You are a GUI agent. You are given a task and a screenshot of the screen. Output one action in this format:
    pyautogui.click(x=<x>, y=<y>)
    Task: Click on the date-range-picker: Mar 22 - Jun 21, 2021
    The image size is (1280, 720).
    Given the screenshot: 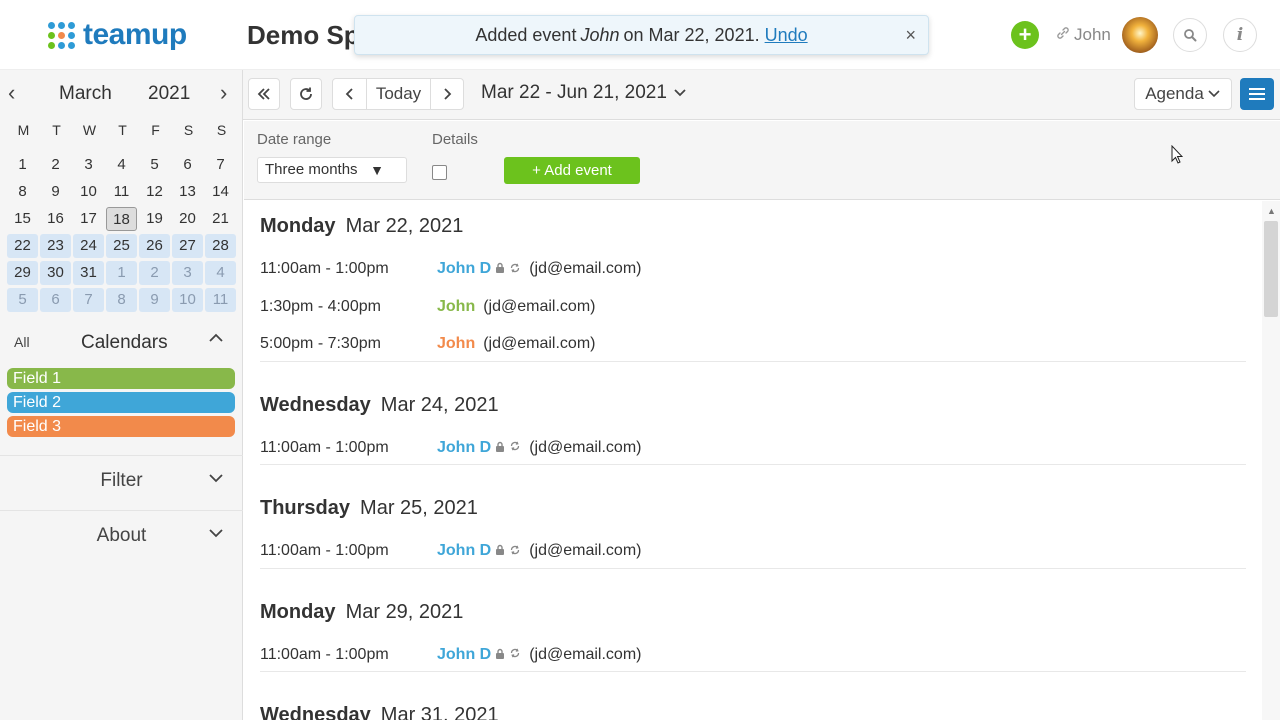 What is the action you would take?
    pyautogui.click(x=584, y=93)
    